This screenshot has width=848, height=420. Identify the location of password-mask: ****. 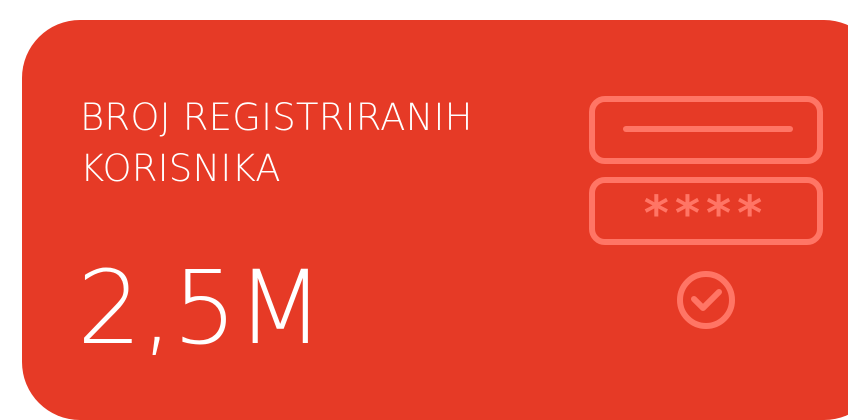
(706, 214).